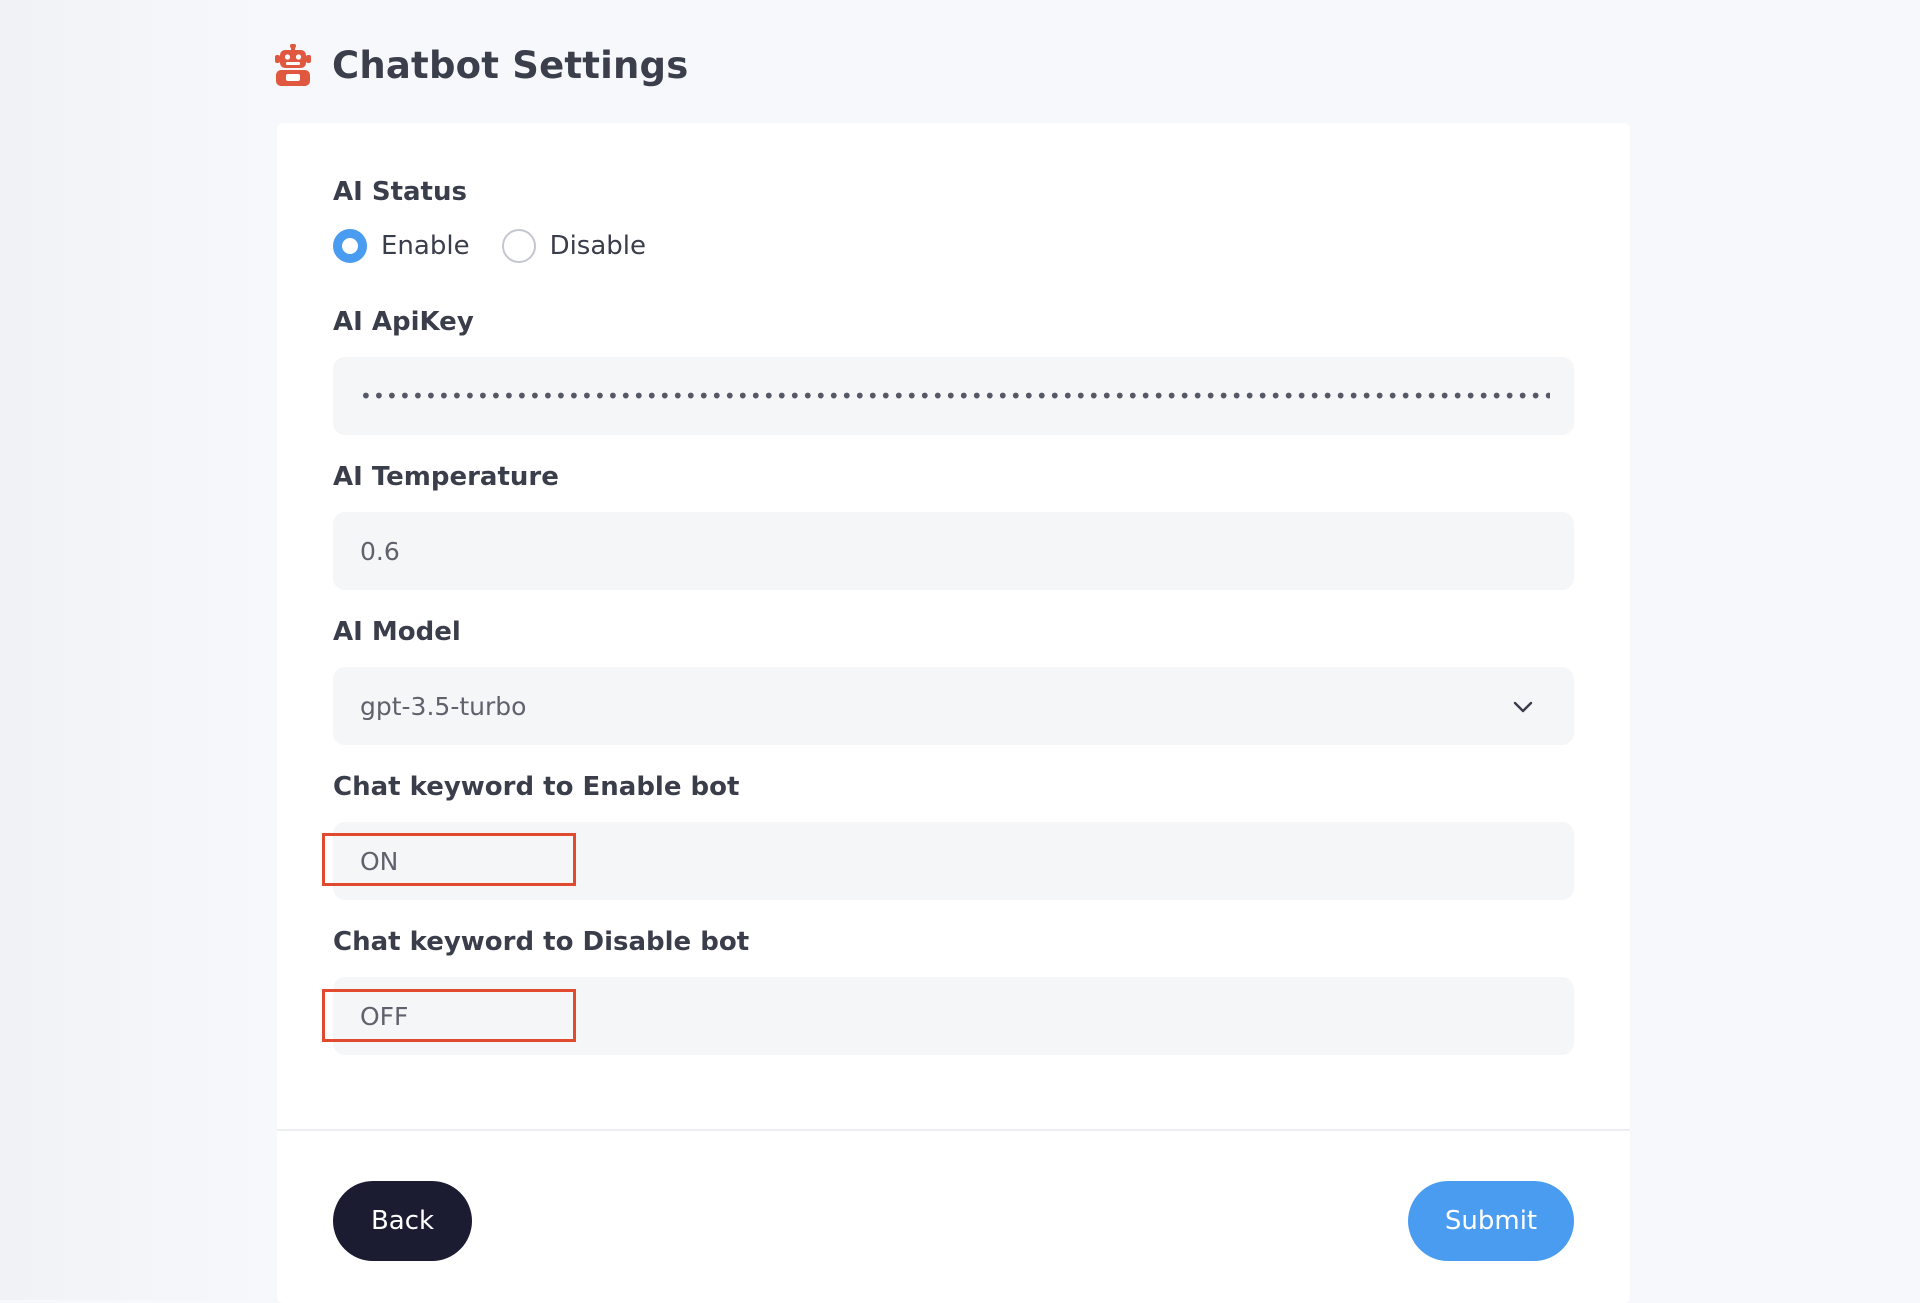  Describe the element at coordinates (1491, 1221) in the screenshot. I see `submit-button: Submit` at that location.